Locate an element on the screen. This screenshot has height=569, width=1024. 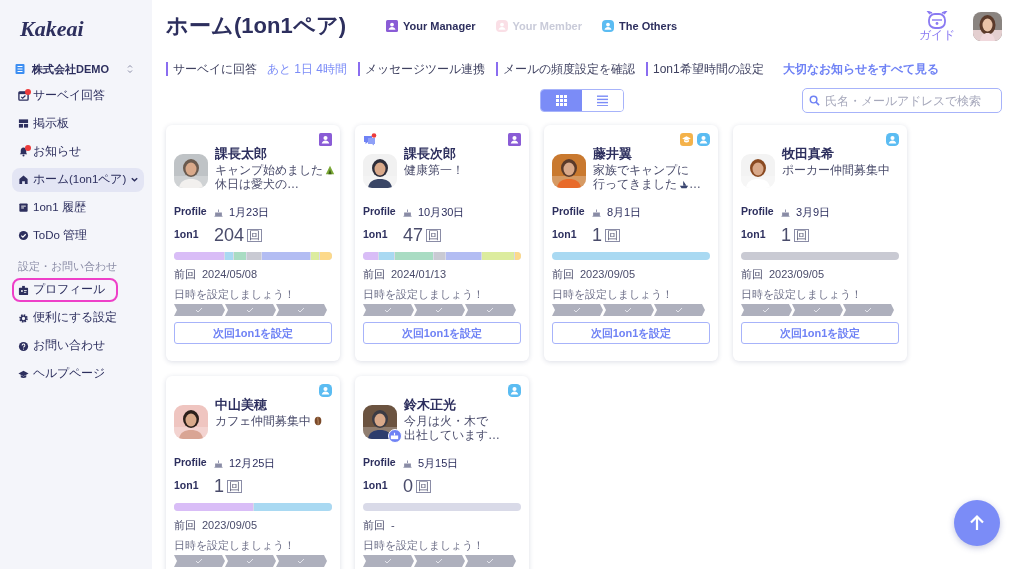
status-text: 行ってきました is located at coordinates (635, 184).